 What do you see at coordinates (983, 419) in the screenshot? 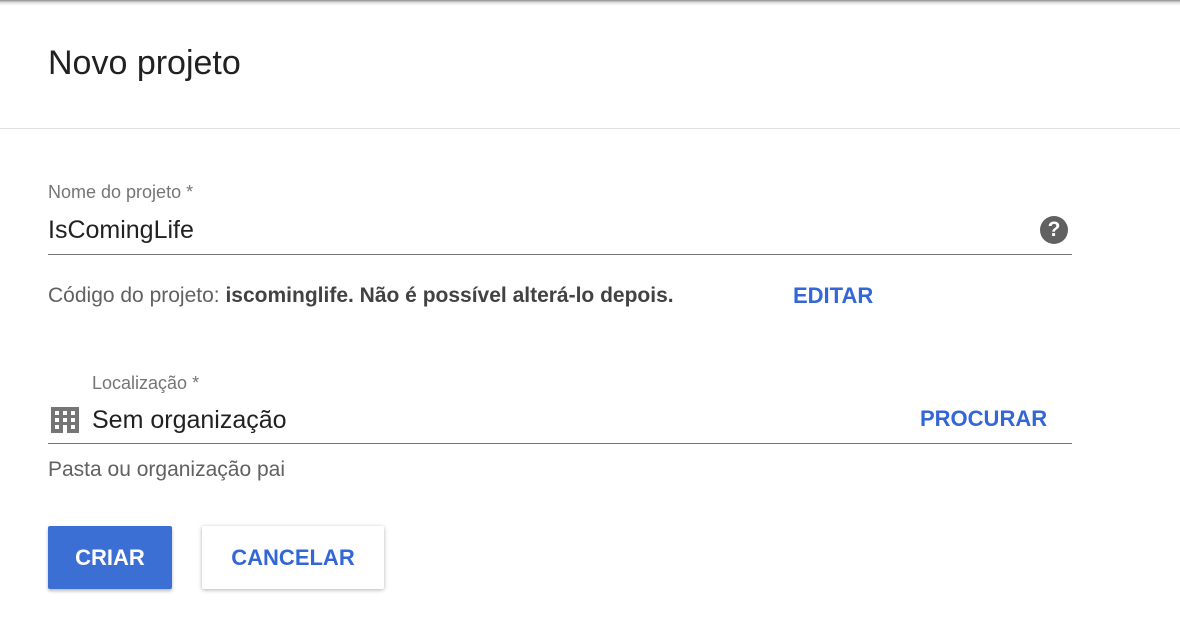
I see `browse-button: PROCURAR` at bounding box center [983, 419].